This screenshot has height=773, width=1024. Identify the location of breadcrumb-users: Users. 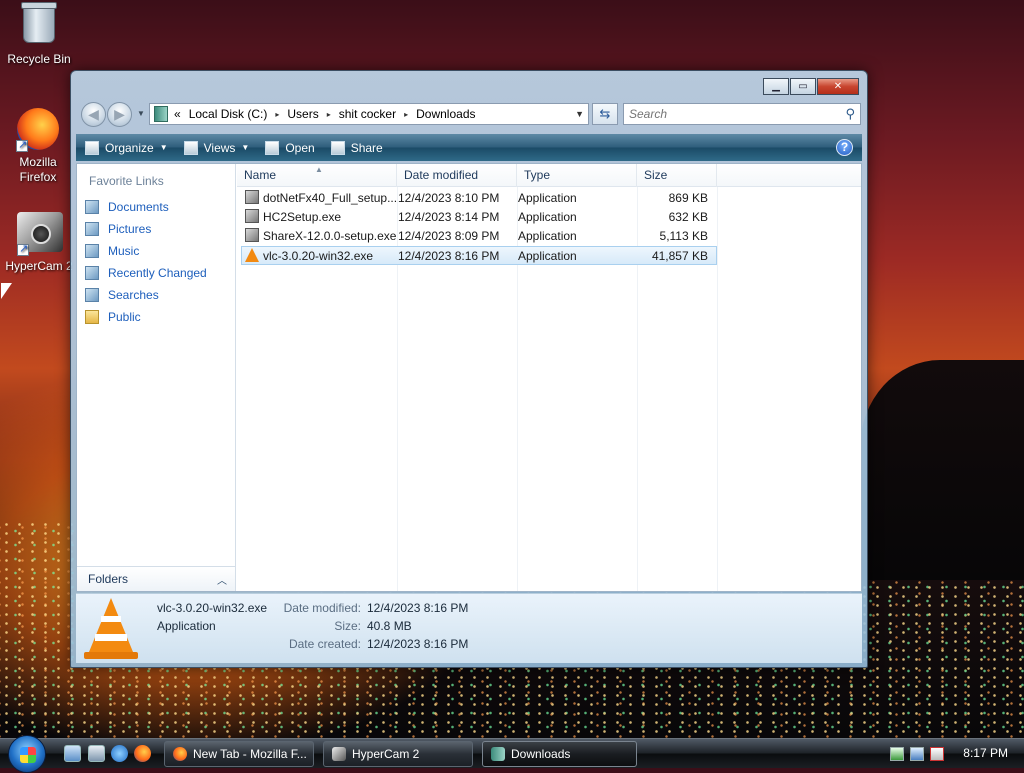
(302, 114).